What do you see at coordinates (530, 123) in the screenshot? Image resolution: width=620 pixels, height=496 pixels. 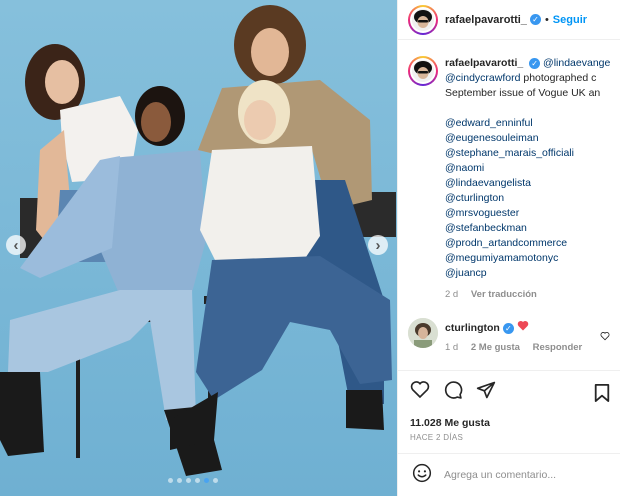 I see `caption-mention: @edward_enninful` at bounding box center [530, 123].